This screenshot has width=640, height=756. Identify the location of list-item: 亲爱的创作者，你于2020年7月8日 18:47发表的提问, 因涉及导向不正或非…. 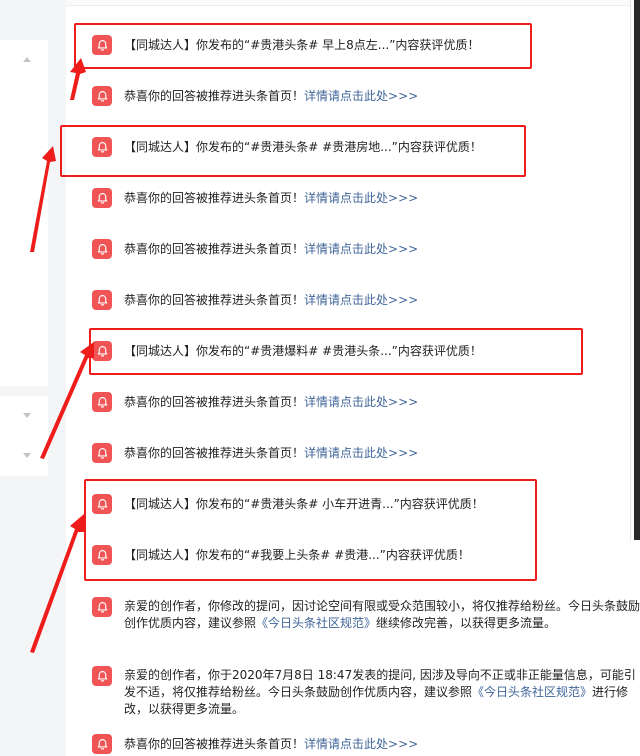
(366, 692).